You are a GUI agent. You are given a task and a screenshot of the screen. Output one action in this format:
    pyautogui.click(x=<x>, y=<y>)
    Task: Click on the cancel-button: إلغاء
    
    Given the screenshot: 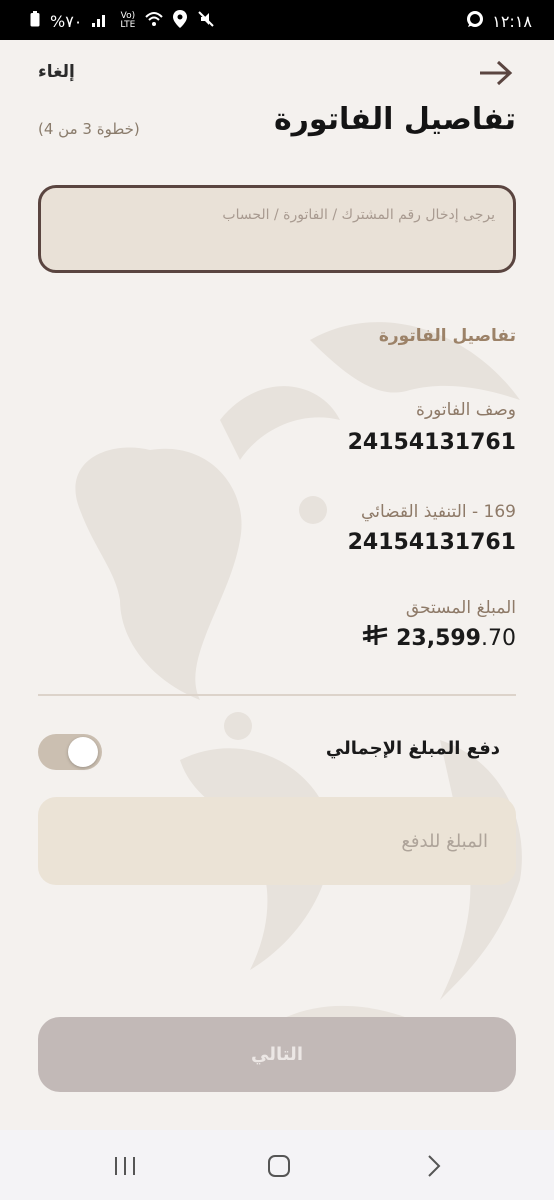 What is the action you would take?
    pyautogui.click(x=56, y=72)
    